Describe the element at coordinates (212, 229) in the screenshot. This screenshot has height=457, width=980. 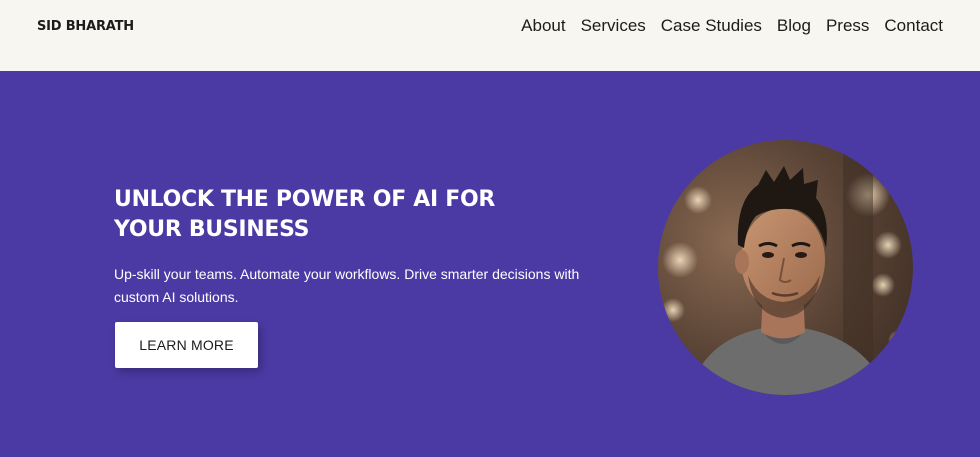
I see `hero-headline-line2: YOUR BUSINESS` at that location.